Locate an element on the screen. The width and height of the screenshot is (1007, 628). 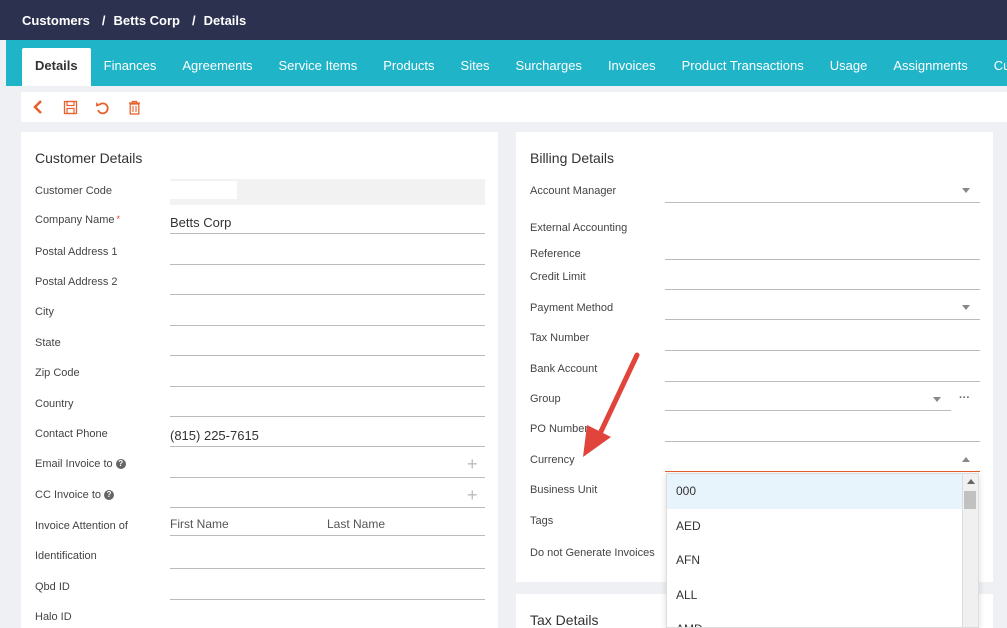
last-name-placeholder: Last Name is located at coordinates (356, 524).